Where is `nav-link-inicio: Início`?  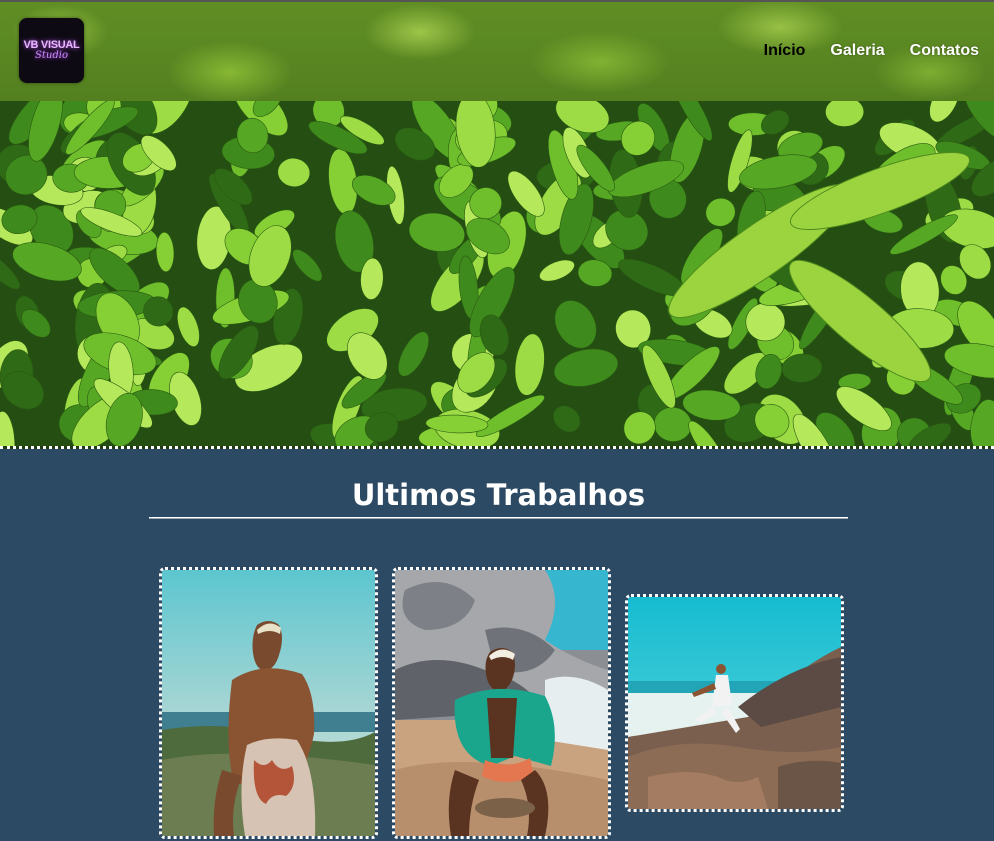
nav-link-inicio: Início is located at coordinates (785, 51).